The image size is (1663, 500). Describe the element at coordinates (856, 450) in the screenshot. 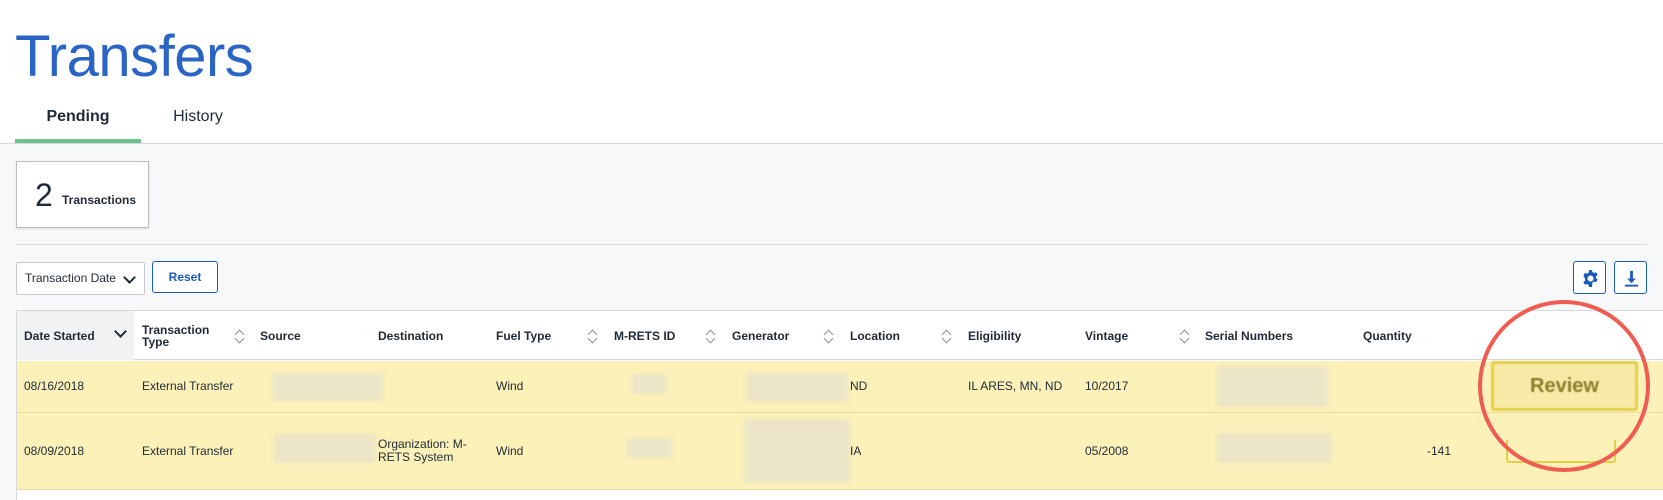

I see `cell-location: IA` at that location.